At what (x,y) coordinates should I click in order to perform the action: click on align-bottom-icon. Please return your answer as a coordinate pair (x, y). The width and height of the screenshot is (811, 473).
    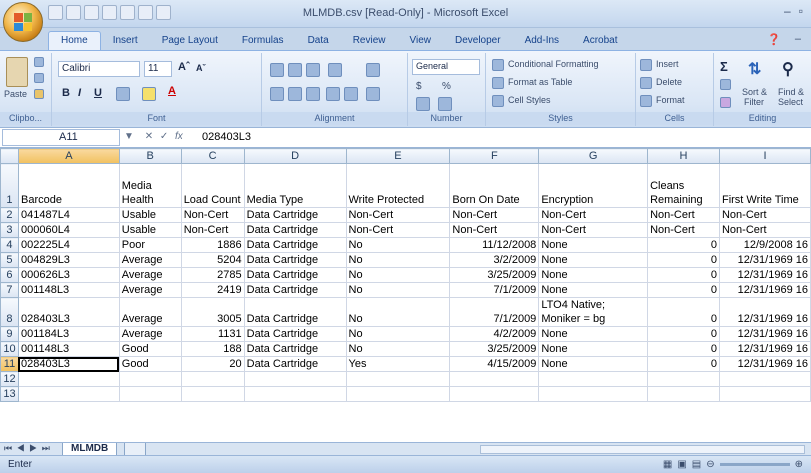
    Looking at the image, I should click on (313, 70).